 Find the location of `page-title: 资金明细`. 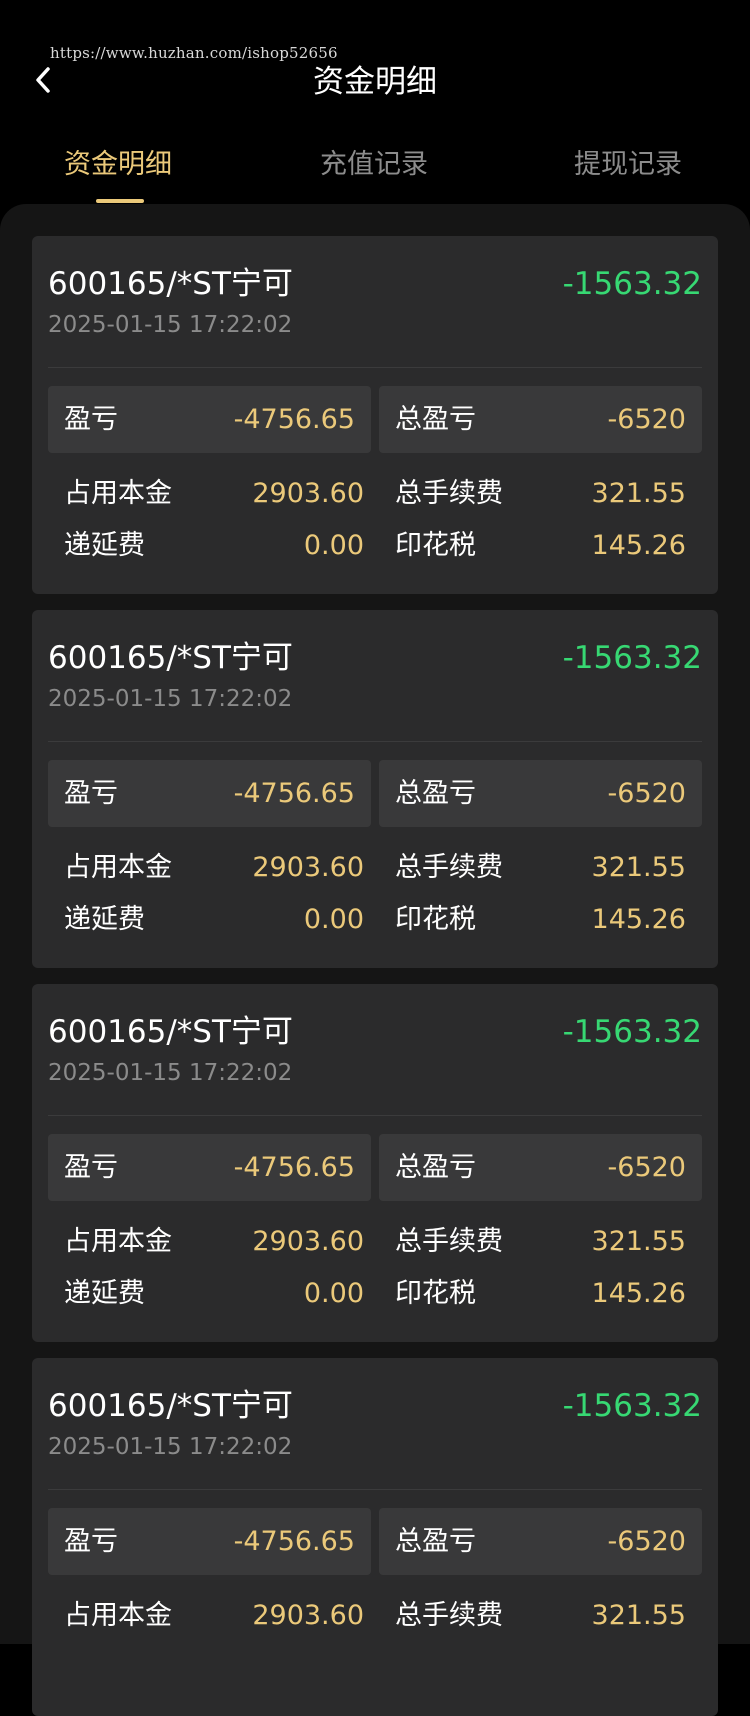

page-title: 资金明细 is located at coordinates (375, 82).